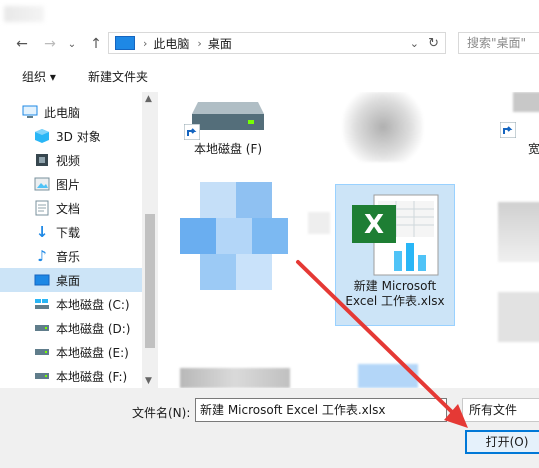  Describe the element at coordinates (24, 14) in the screenshot. I see `blurred-title` at that location.